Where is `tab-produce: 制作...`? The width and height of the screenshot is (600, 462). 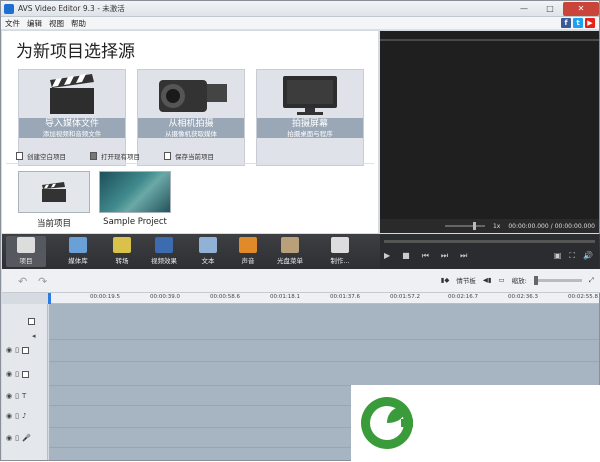 tab-produce: 制作... is located at coordinates (340, 250).